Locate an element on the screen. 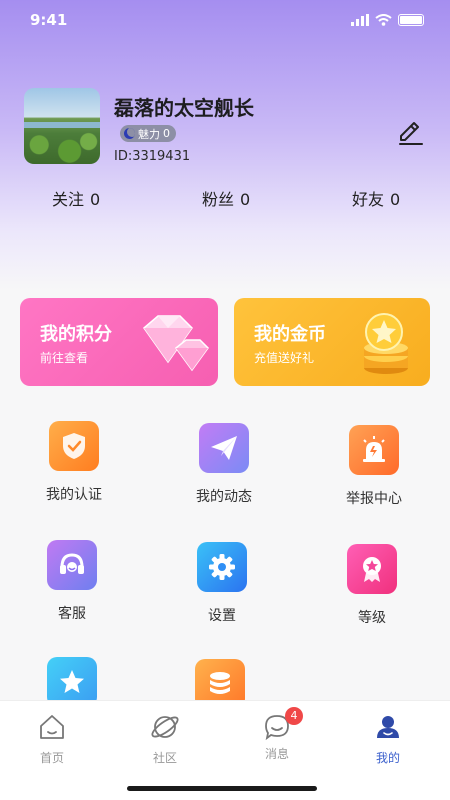 The width and height of the screenshot is (450, 800). menu-item-settings: 设置 is located at coordinates (222, 587).